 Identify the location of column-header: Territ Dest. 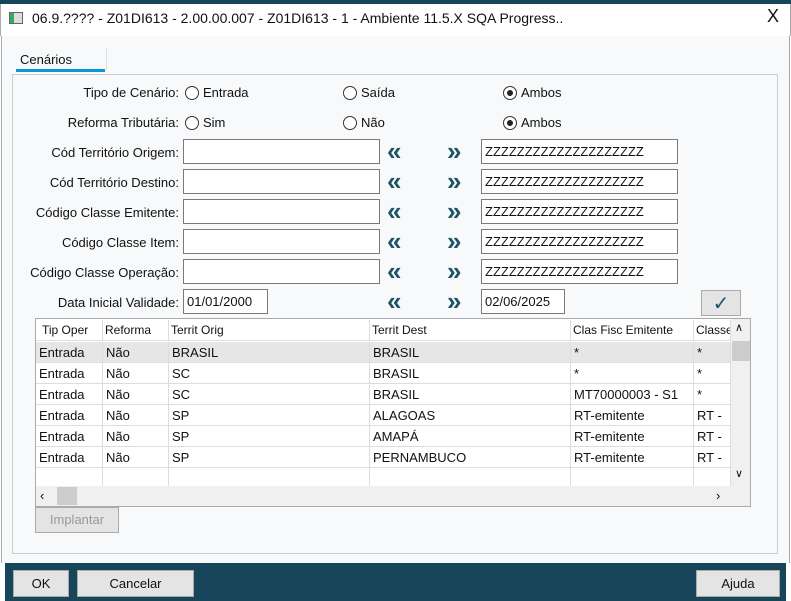
(470, 330).